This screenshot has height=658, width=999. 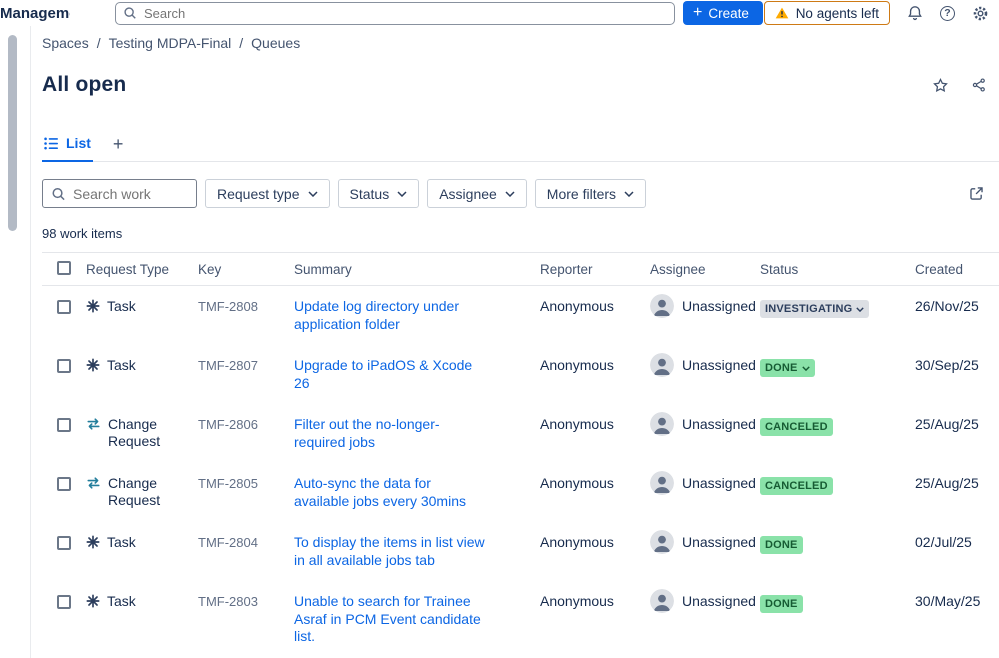 I want to click on favorite-button, so click(x=940, y=85).